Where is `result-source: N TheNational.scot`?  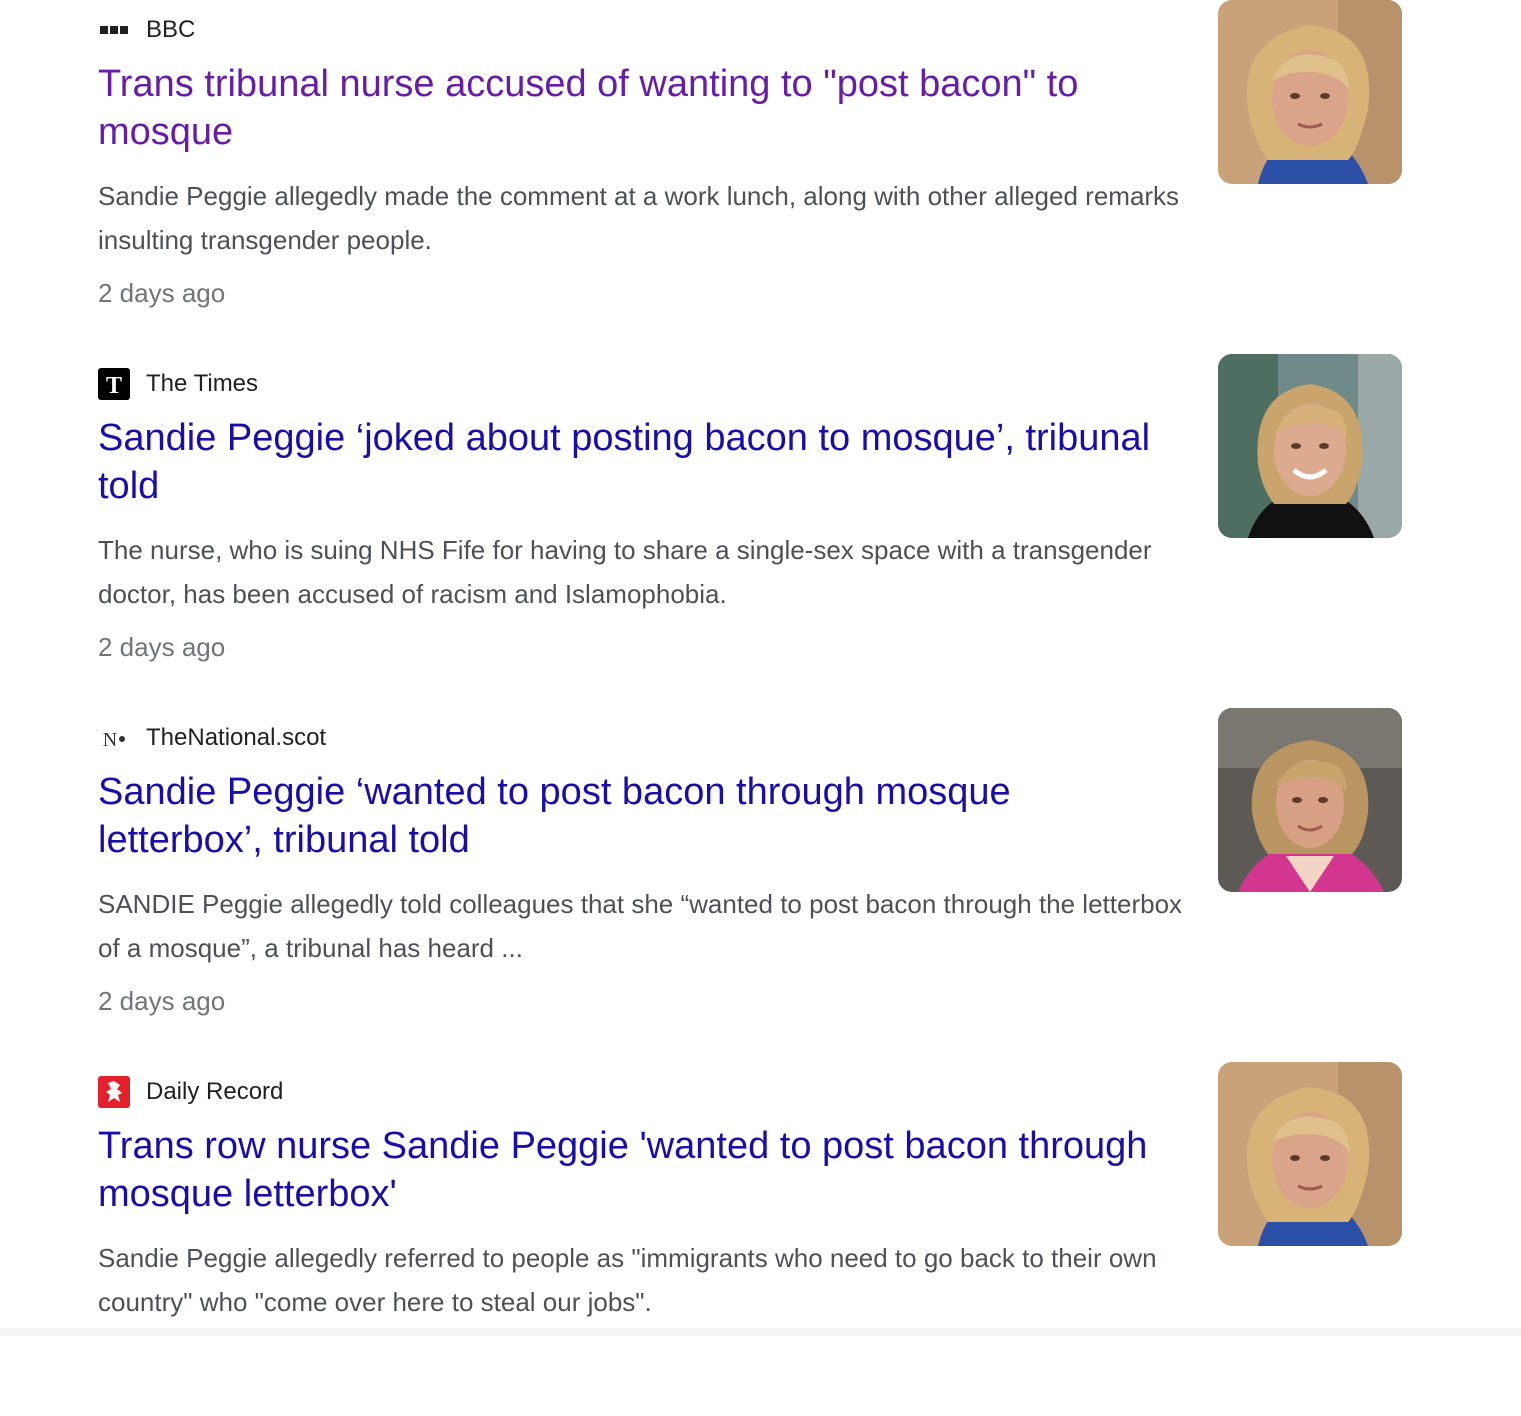 result-source: N TheNational.scot is located at coordinates (212, 738).